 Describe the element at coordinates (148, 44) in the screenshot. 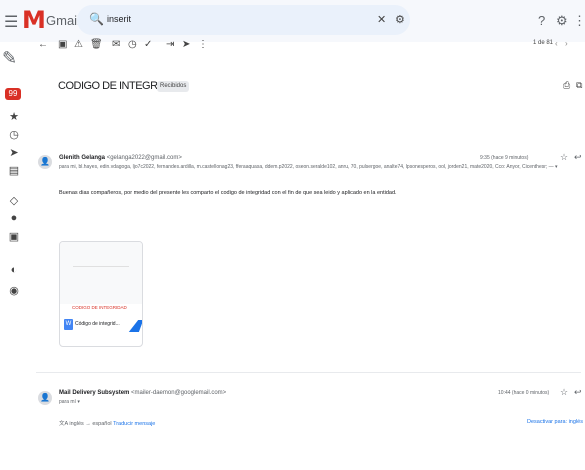

I see `add-task-icon: ✓` at that location.